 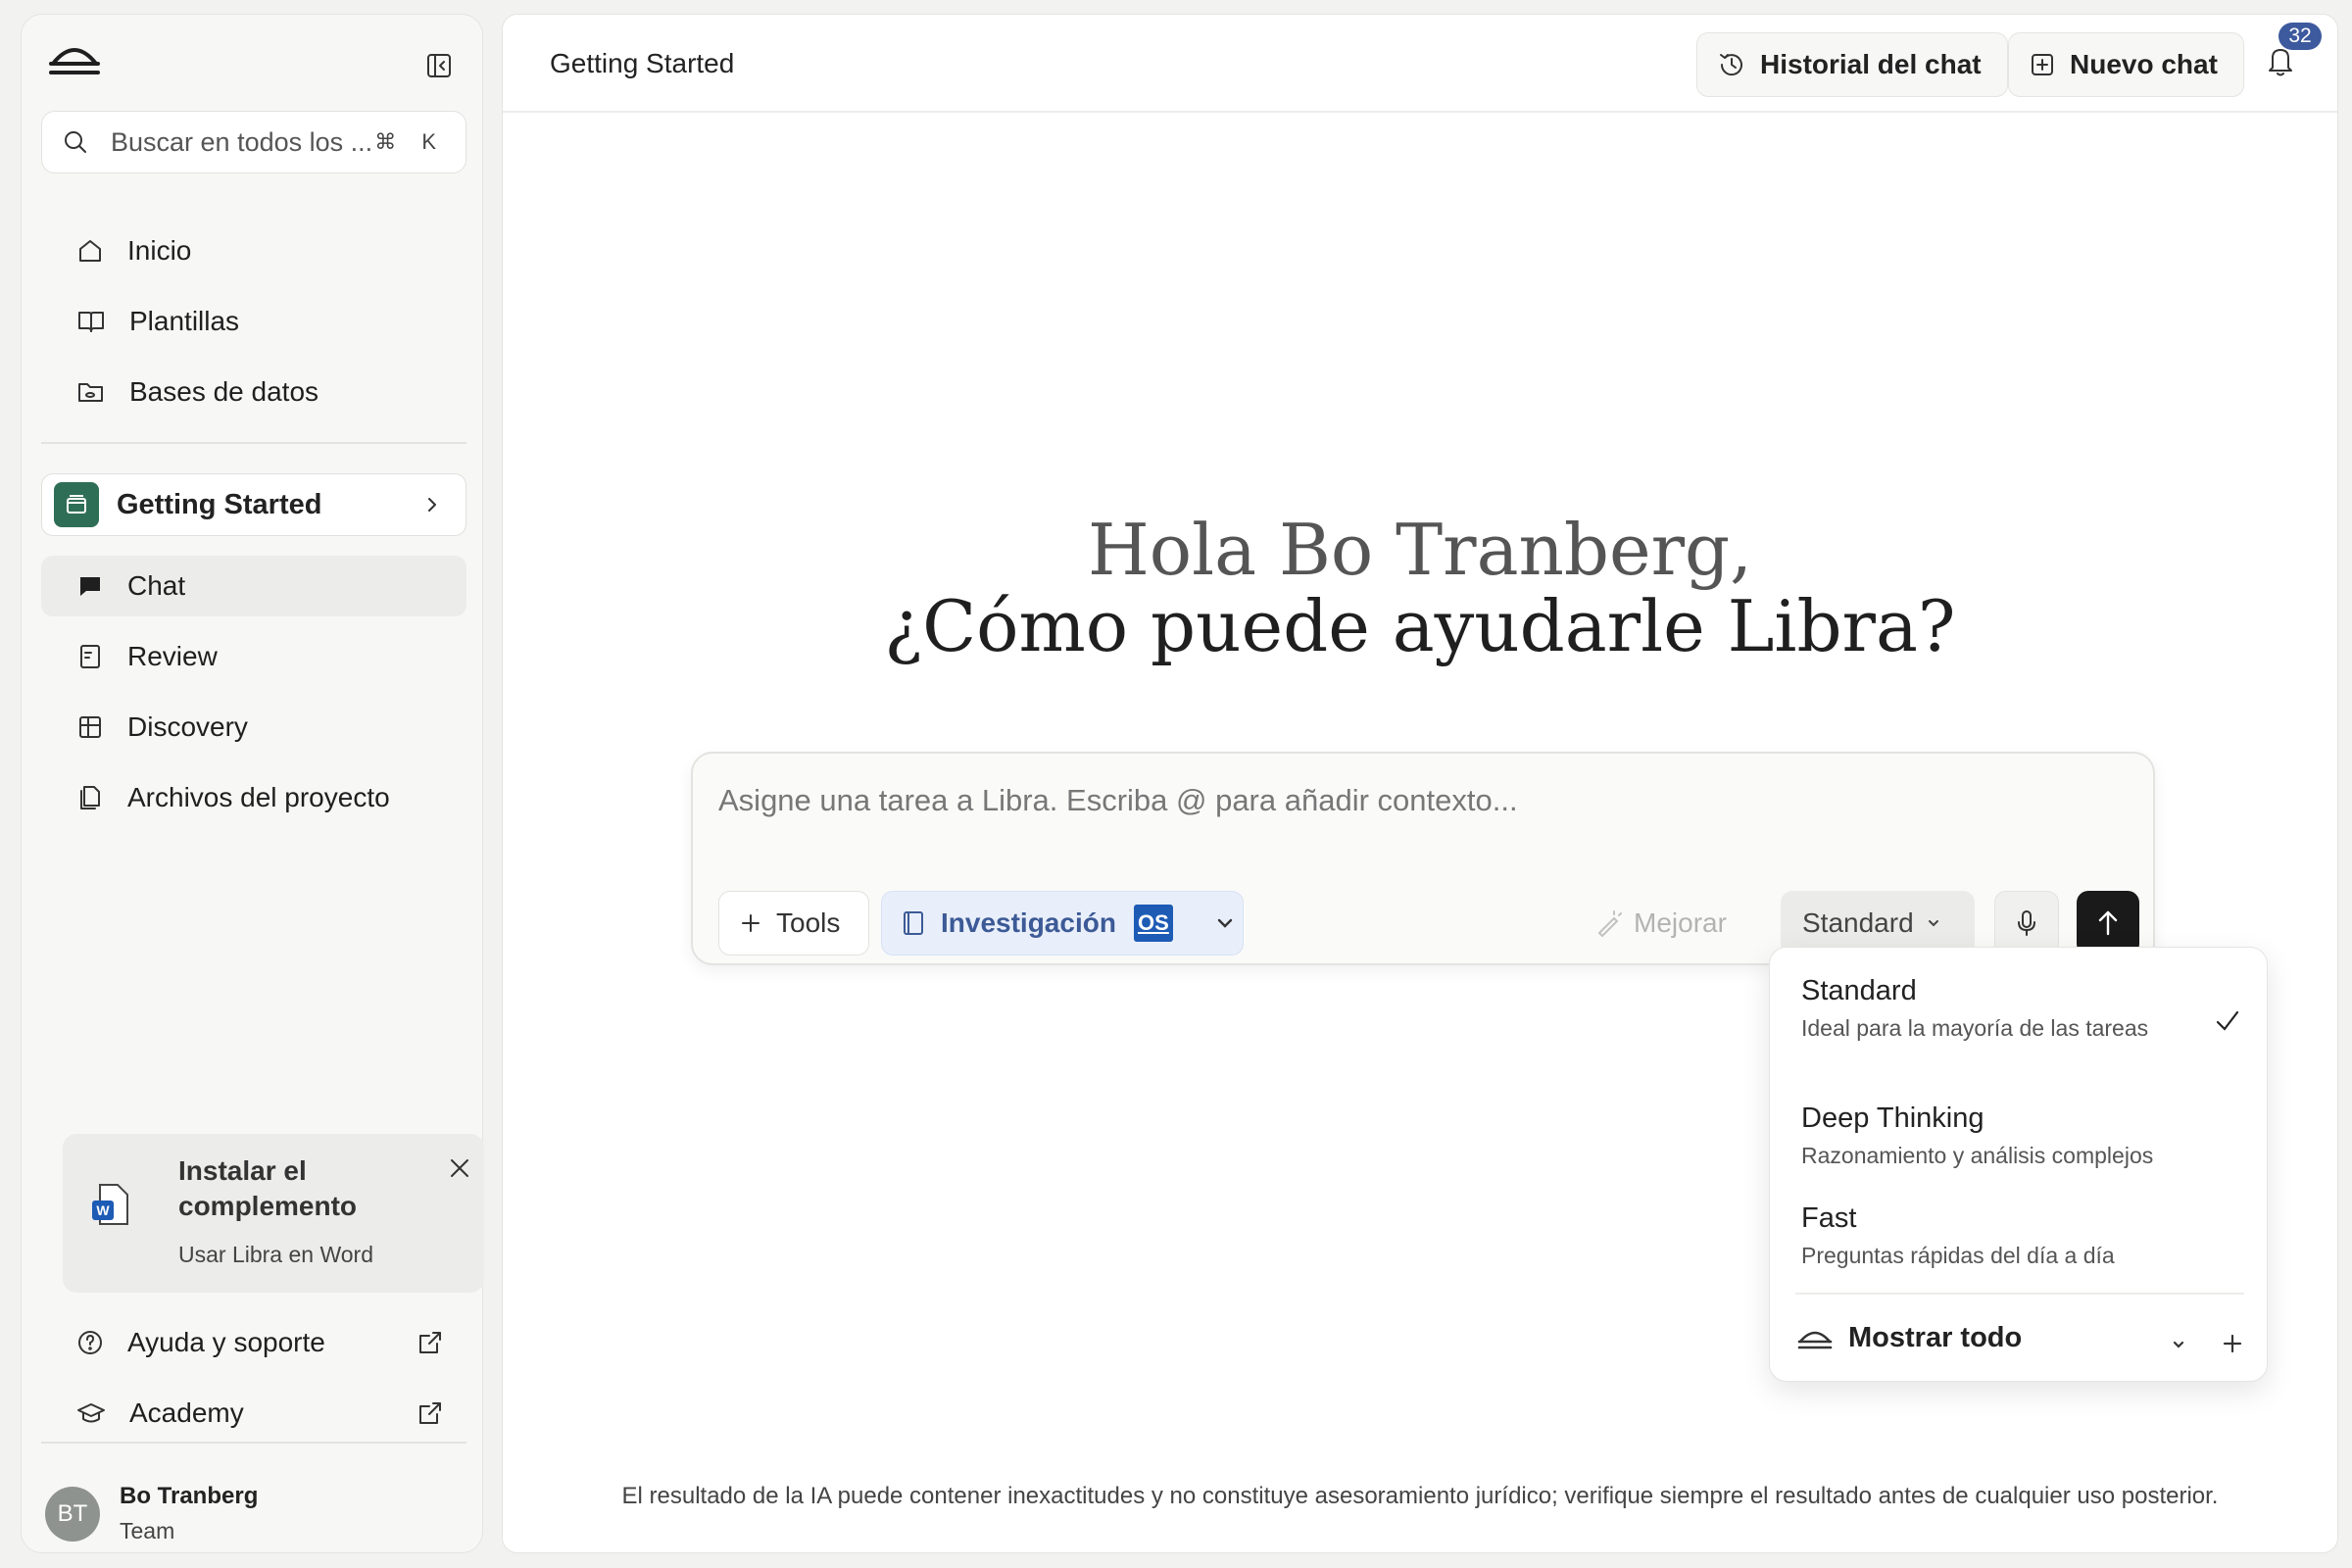 I want to click on sidebar-item-archivos: Archivos del proyecto, so click(x=253, y=797).